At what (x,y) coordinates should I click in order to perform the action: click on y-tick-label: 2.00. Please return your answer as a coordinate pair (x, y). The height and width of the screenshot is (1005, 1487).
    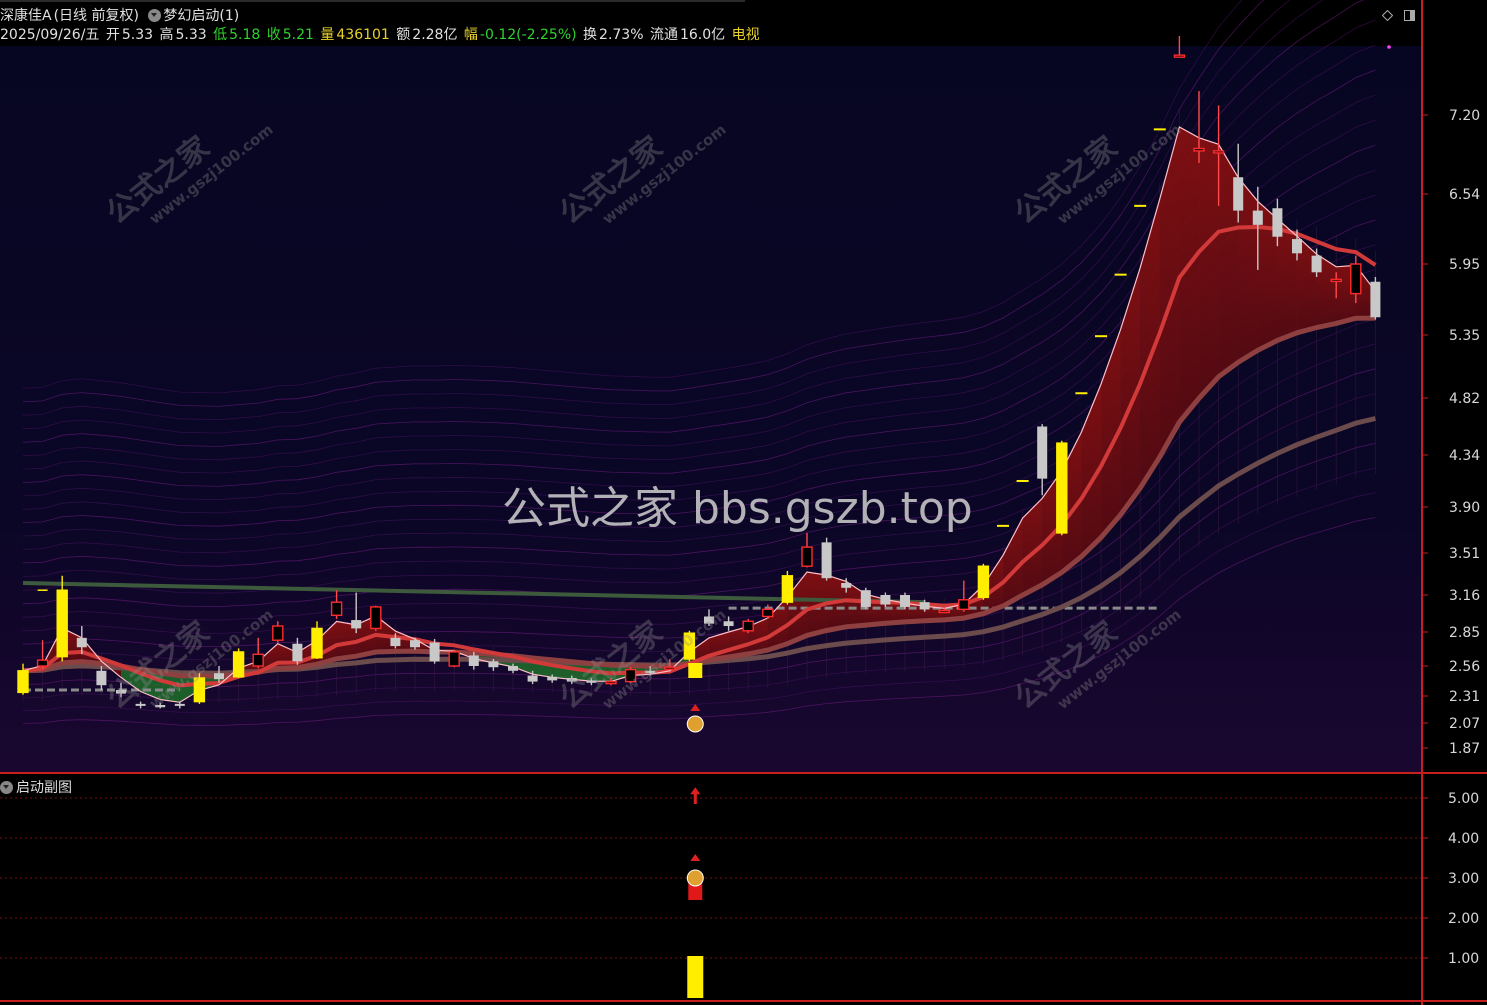
    Looking at the image, I should click on (1463, 919).